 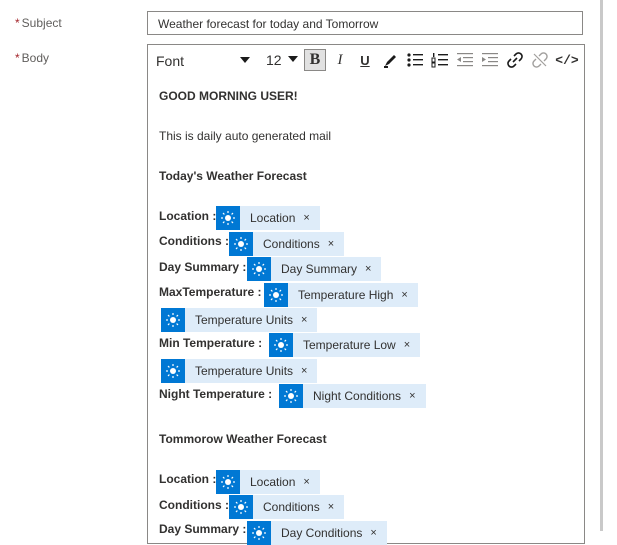 I want to click on subject-input: Weather forecast for today and Tomorrow, so click(x=365, y=23).